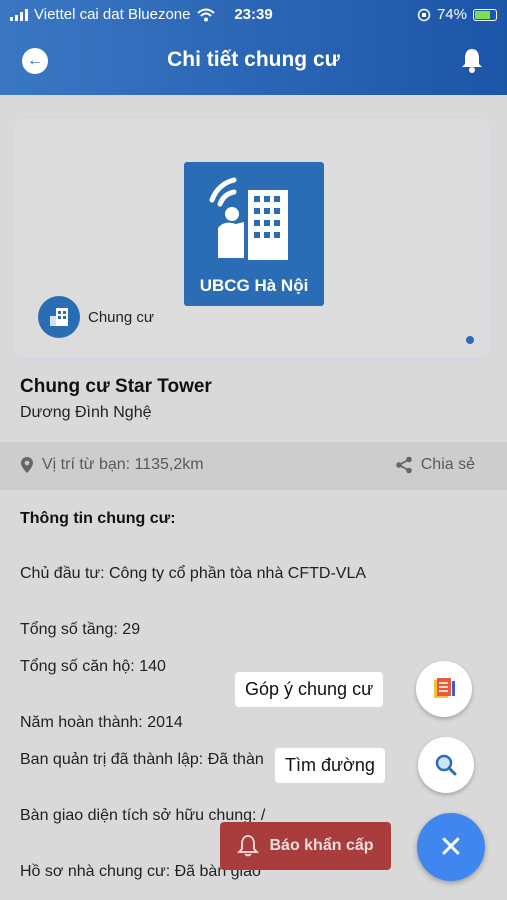 The width and height of the screenshot is (507, 900). What do you see at coordinates (101, 722) in the screenshot?
I see `info-completion-year: Năm hoàn thành: 2014` at bounding box center [101, 722].